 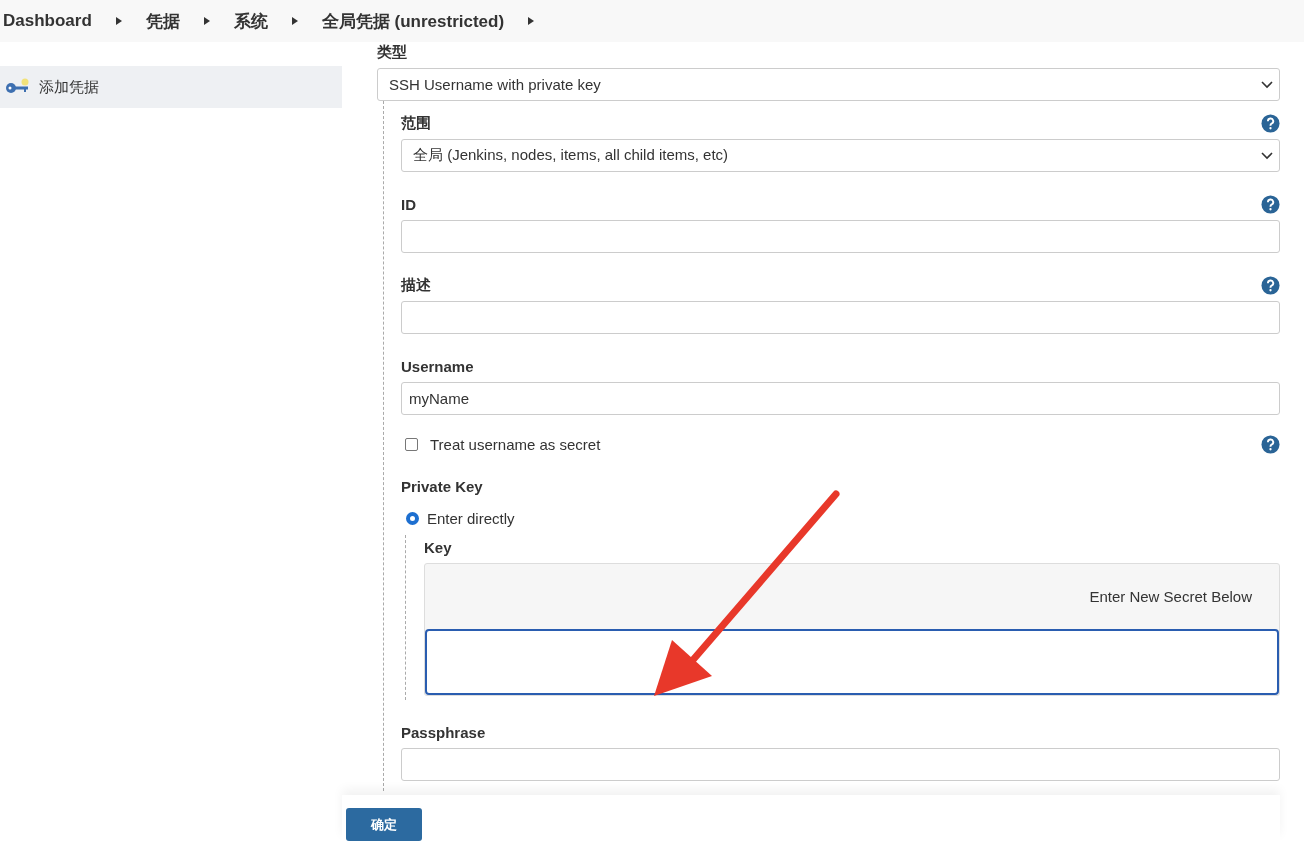 What do you see at coordinates (384, 824) in the screenshot?
I see `confirm-button: 确定` at bounding box center [384, 824].